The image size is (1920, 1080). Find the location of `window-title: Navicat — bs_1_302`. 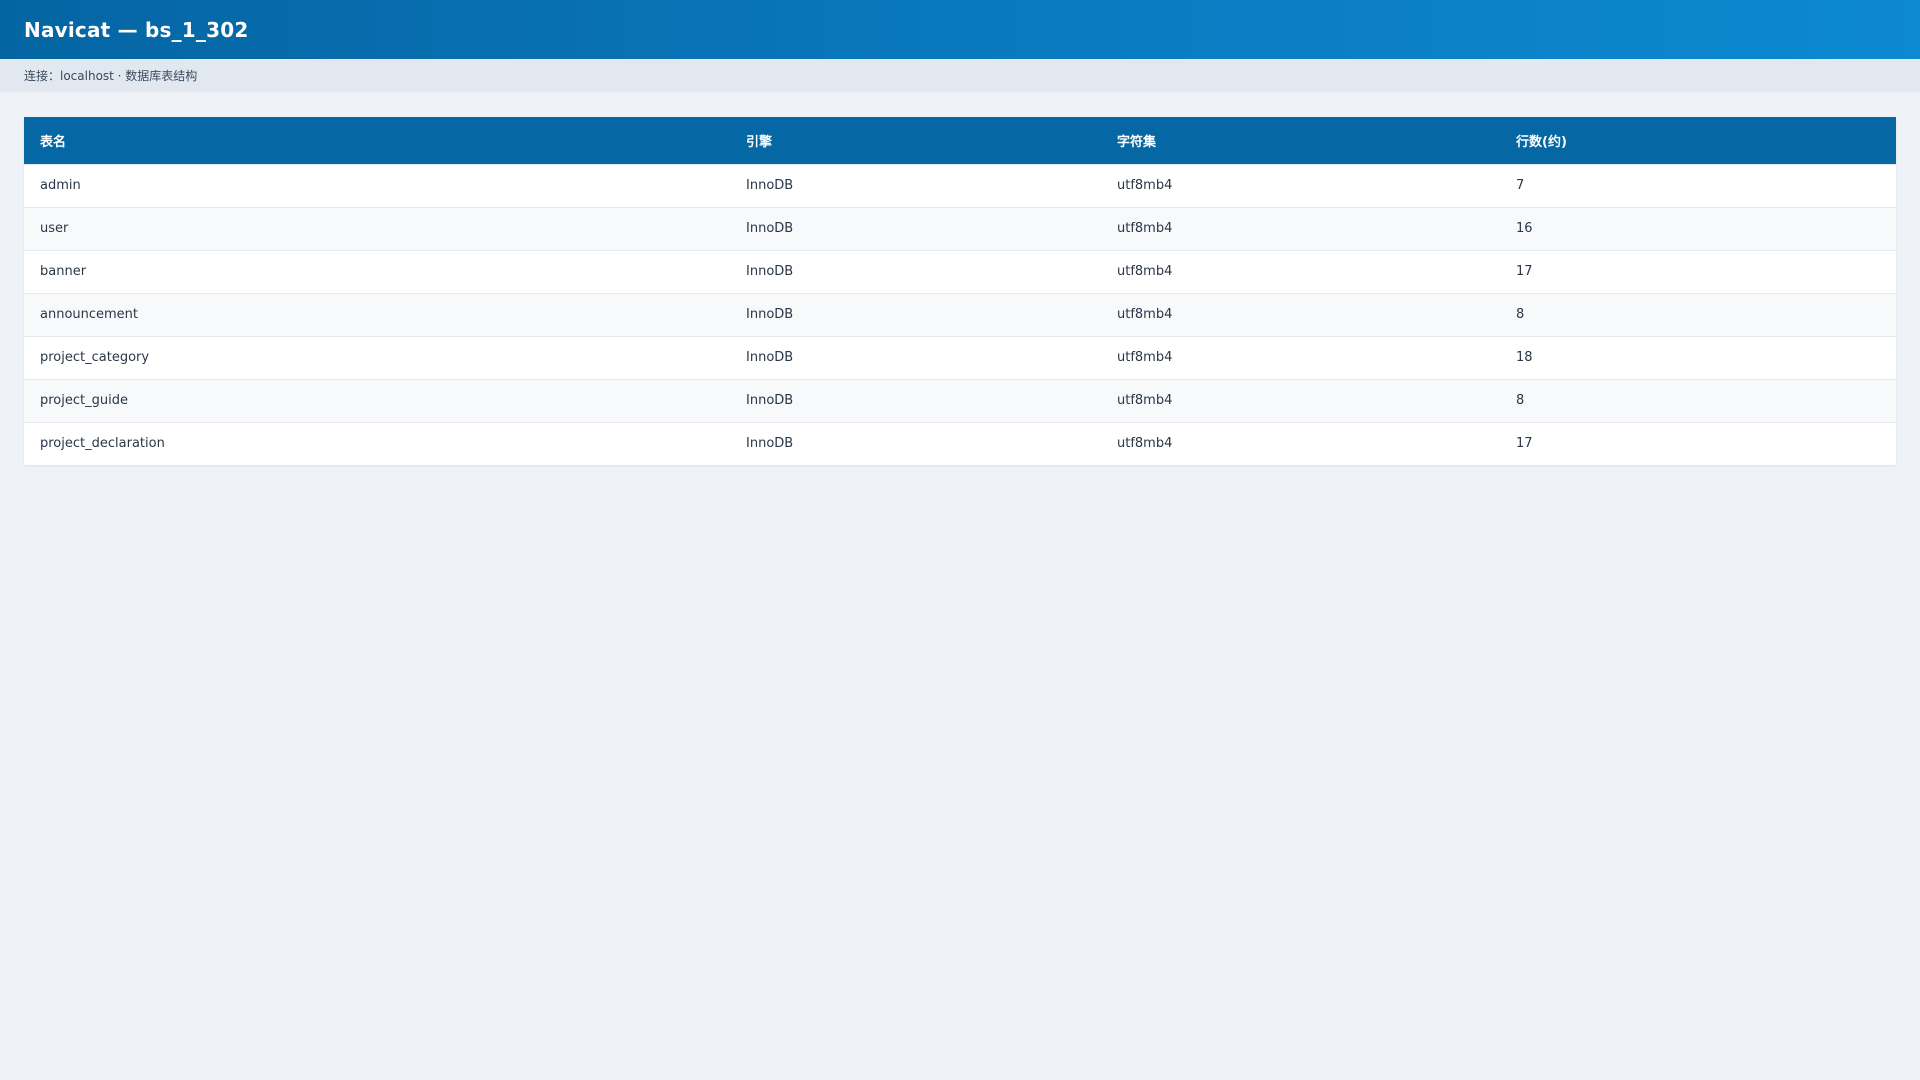

window-title: Navicat — bs_1_302 is located at coordinates (136, 29).